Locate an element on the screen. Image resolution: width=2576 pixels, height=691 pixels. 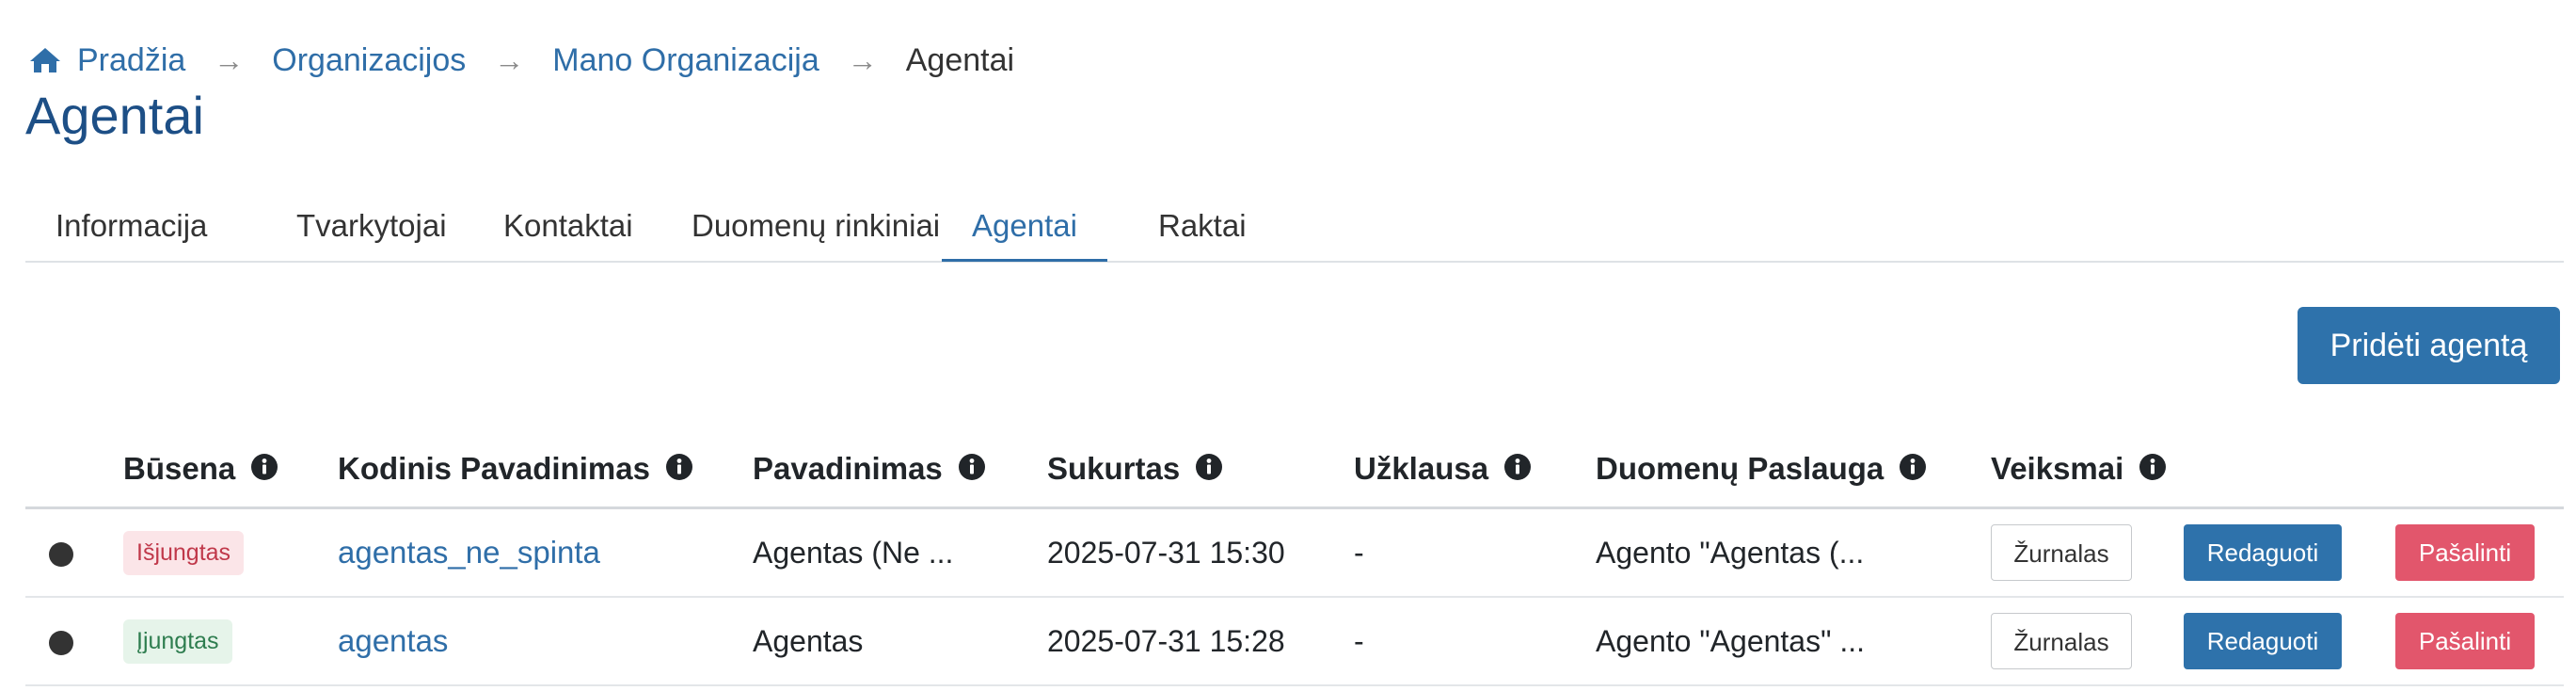
header-status-label: Būsena is located at coordinates (179, 468).